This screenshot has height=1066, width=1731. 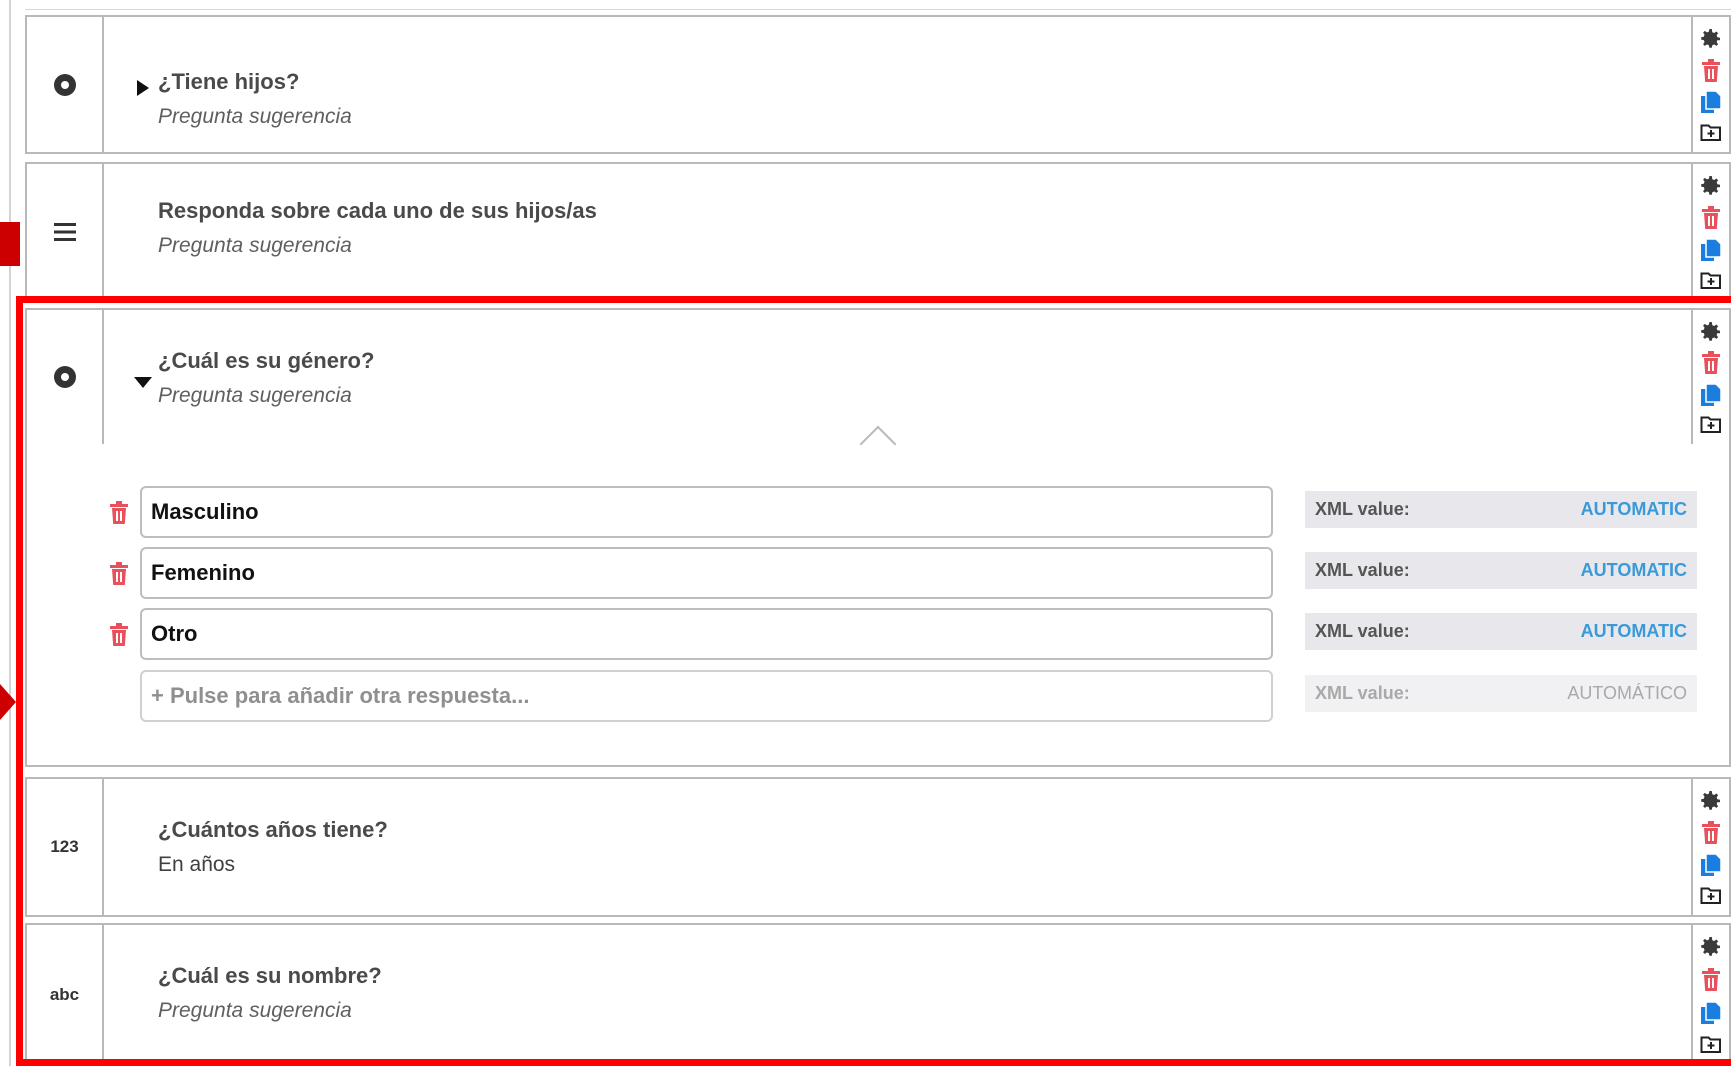 I want to click on left-border, so click(x=10, y=533).